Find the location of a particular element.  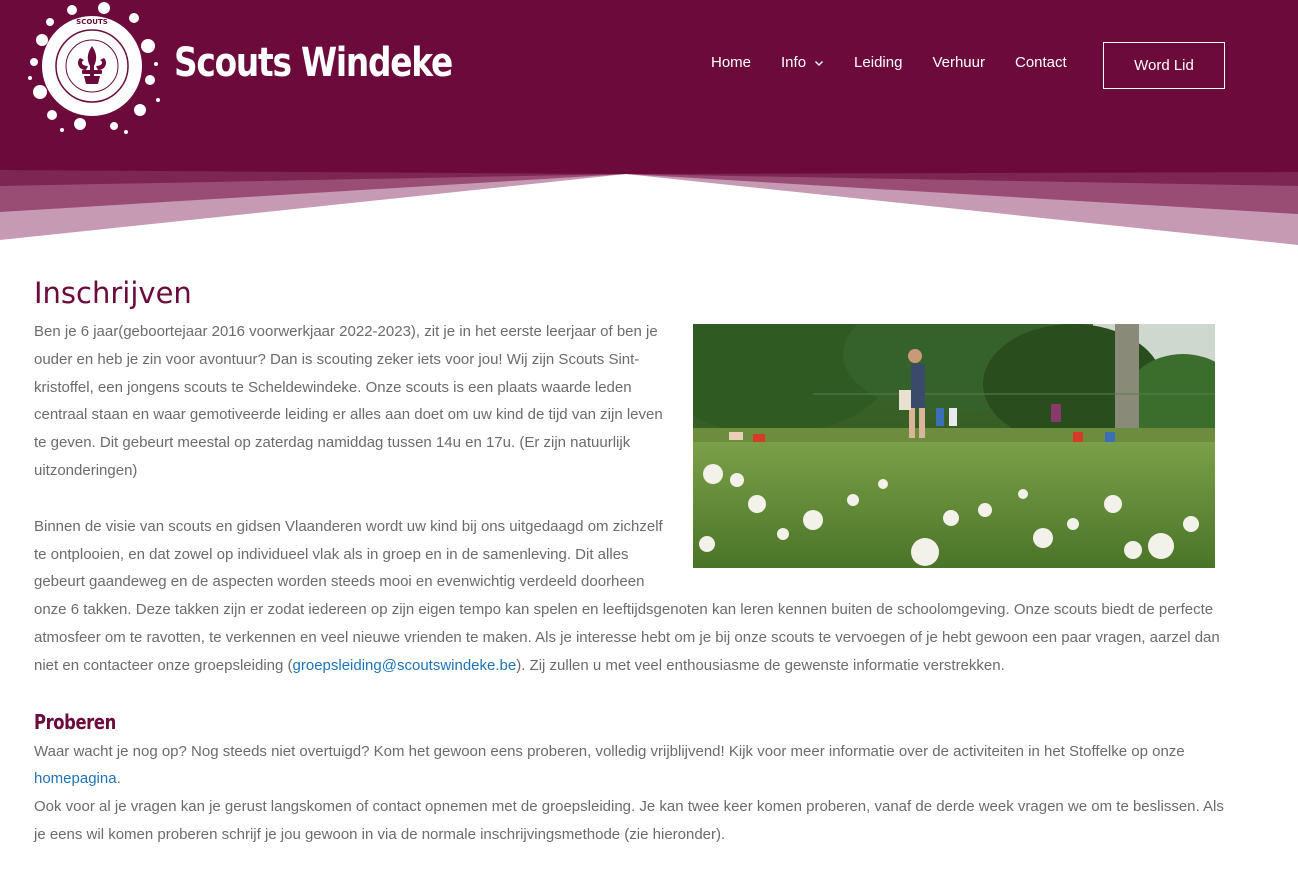

proberen-heading: Proberen is located at coordinates (75, 721).